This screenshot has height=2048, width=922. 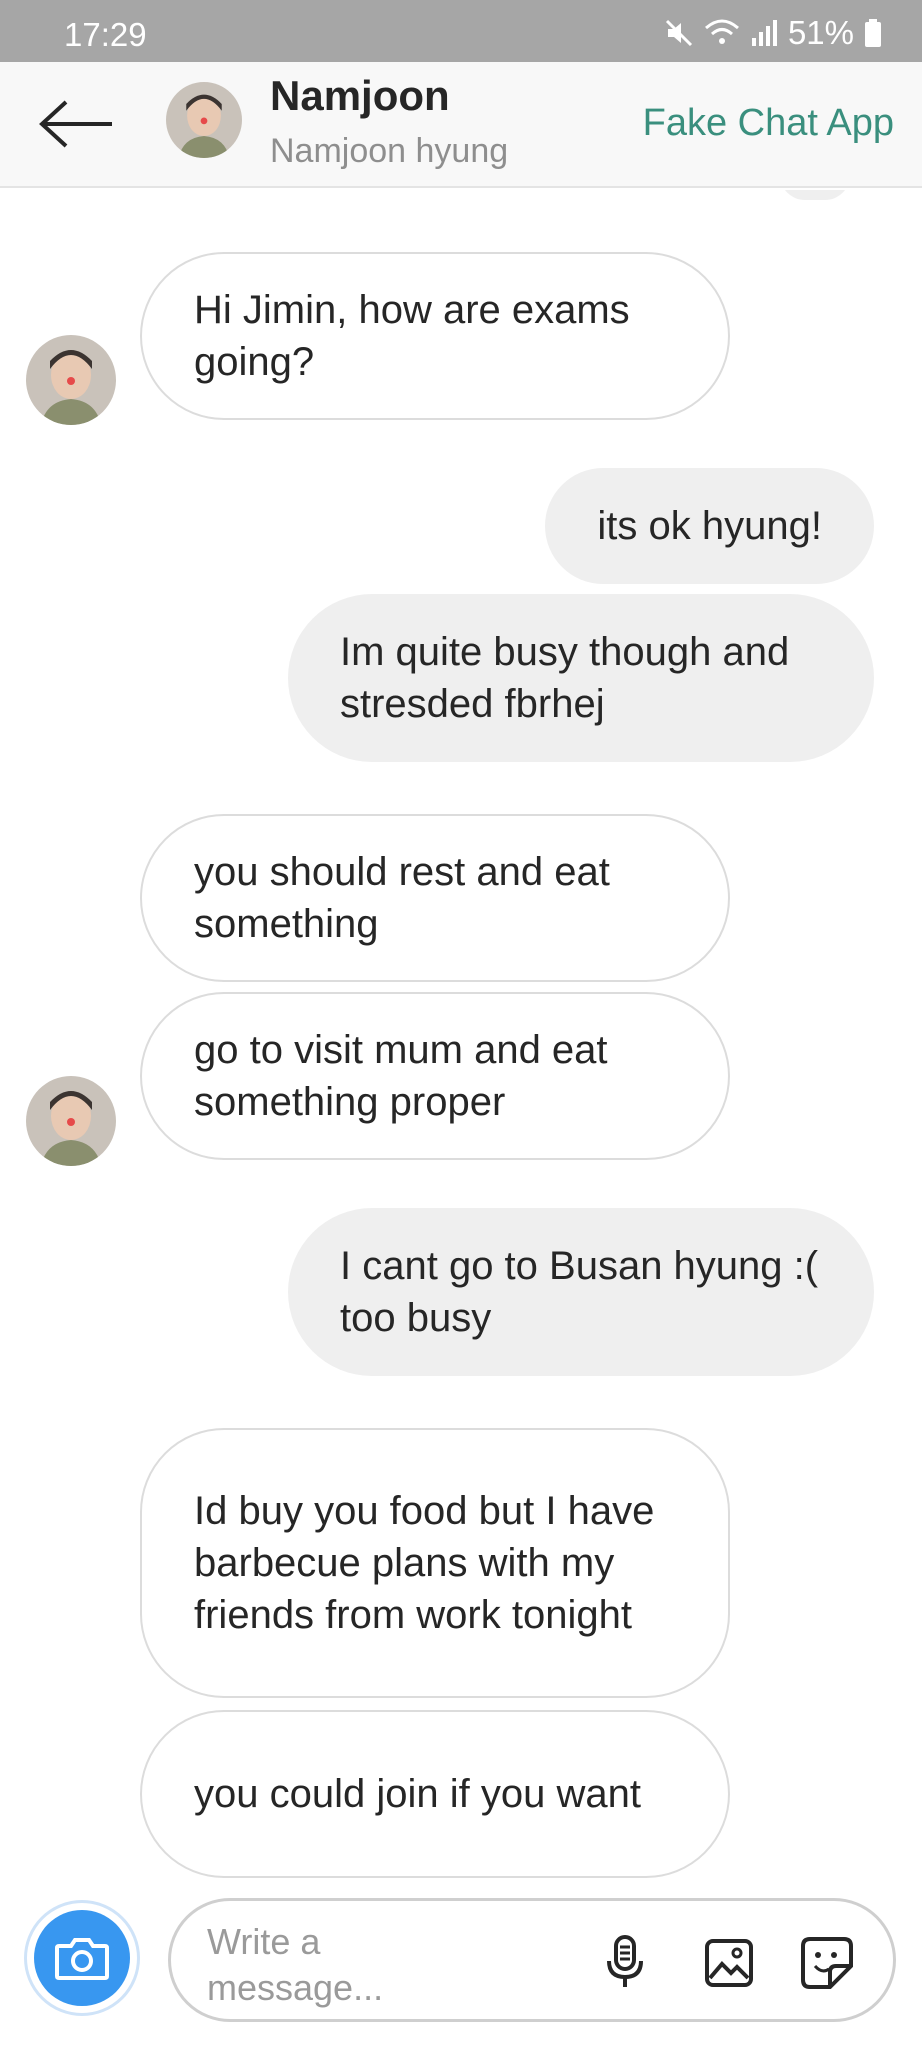 What do you see at coordinates (389, 151) in the screenshot?
I see `contact-subtitle: Namjoon hyung` at bounding box center [389, 151].